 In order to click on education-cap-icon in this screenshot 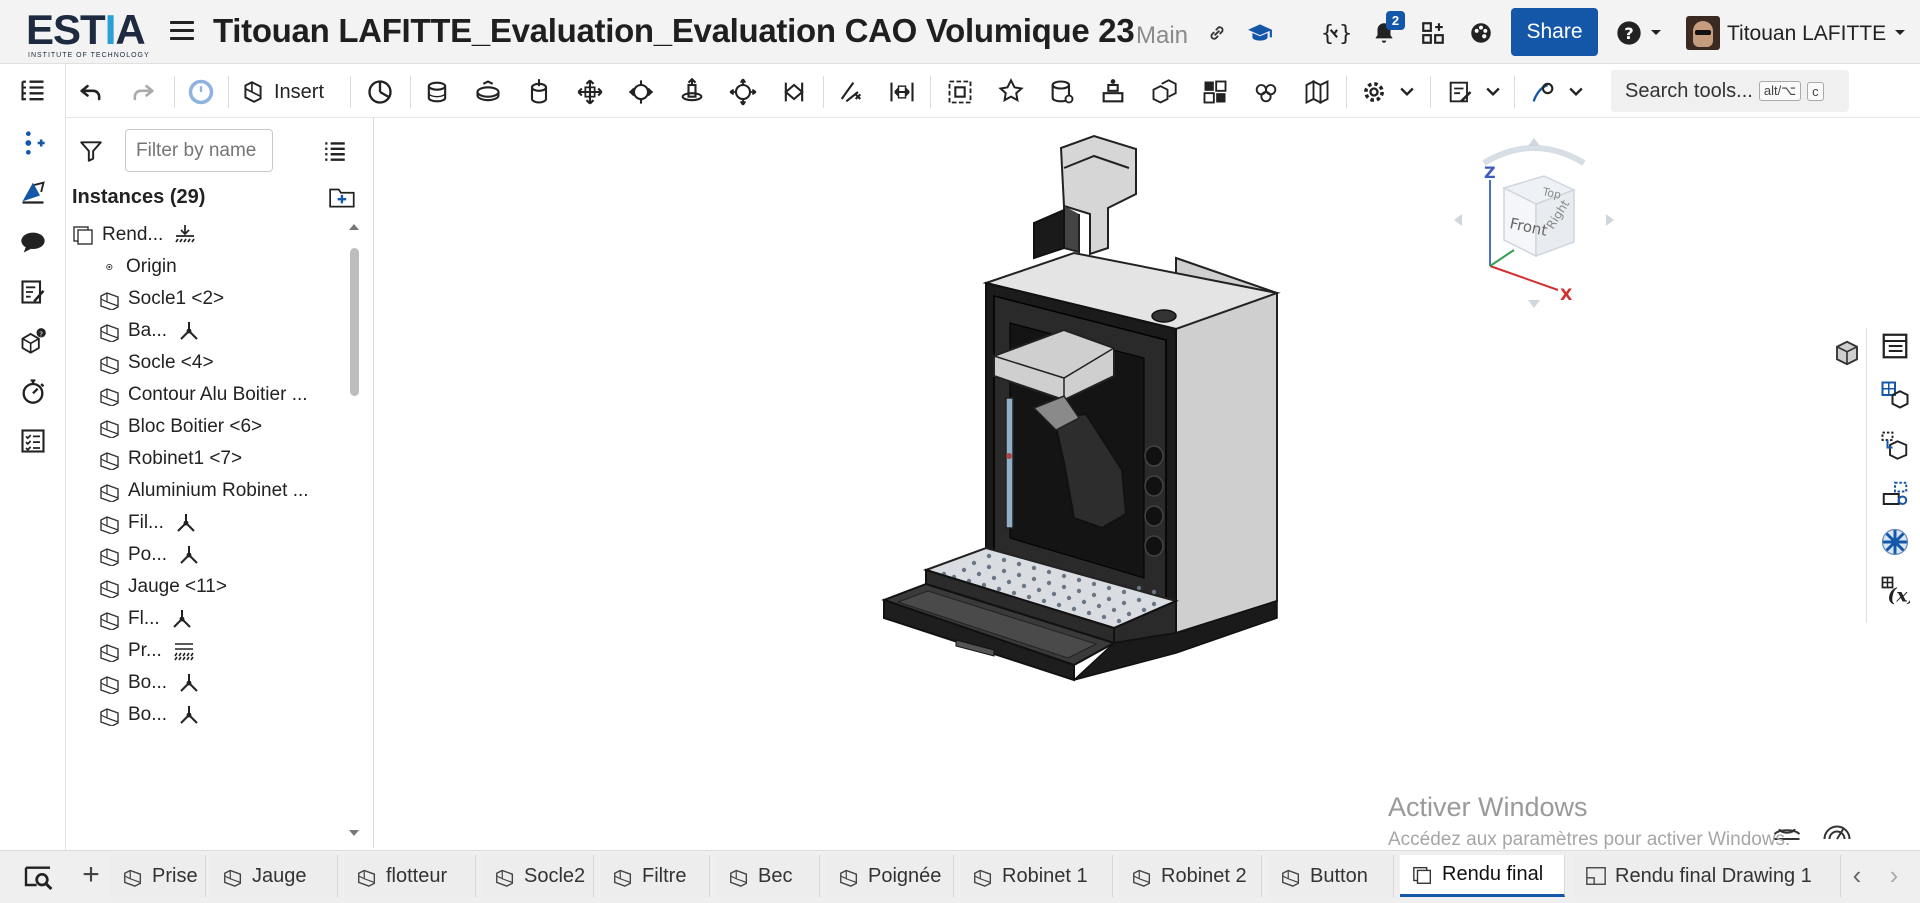, I will do `click(1260, 33)`.